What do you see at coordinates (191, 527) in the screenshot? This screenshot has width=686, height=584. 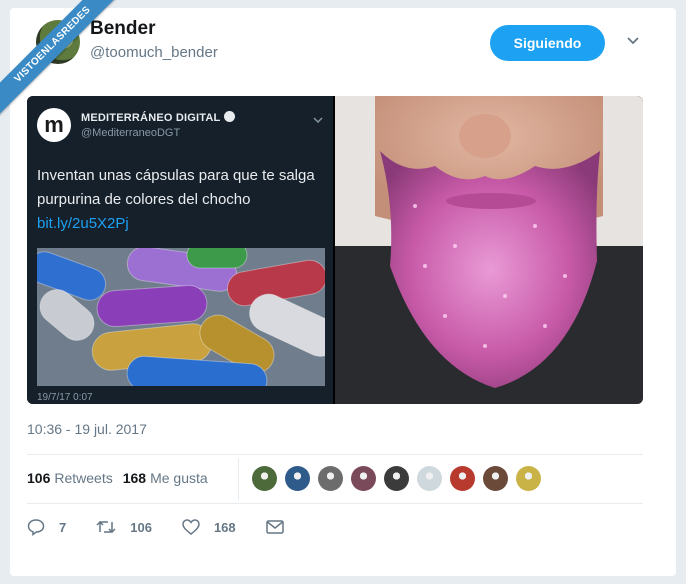 I see `heart-icon` at bounding box center [191, 527].